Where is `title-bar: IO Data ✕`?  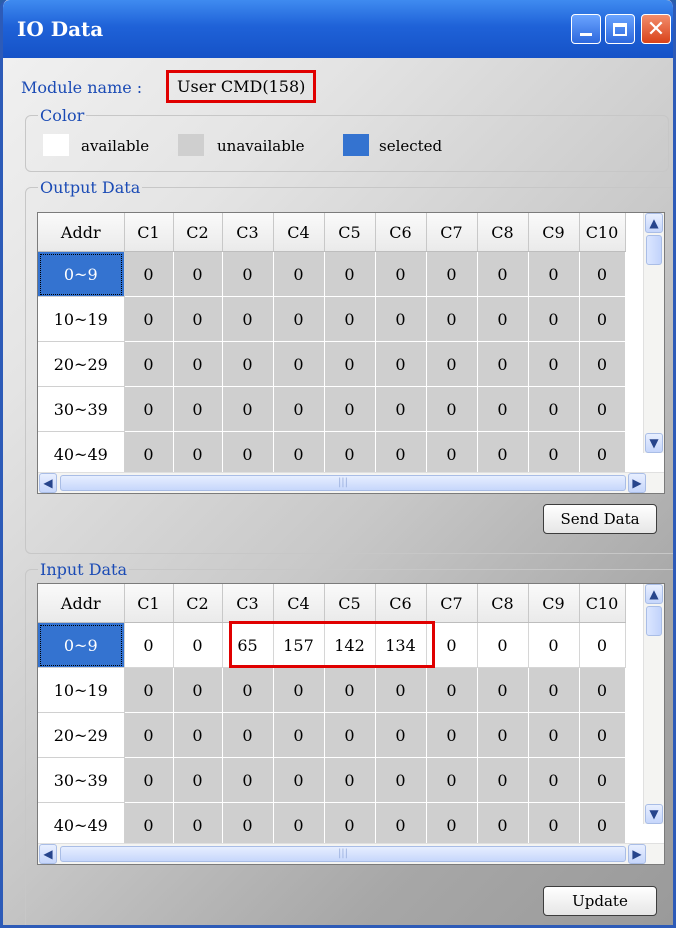 title-bar: IO Data ✕ is located at coordinates (338, 29).